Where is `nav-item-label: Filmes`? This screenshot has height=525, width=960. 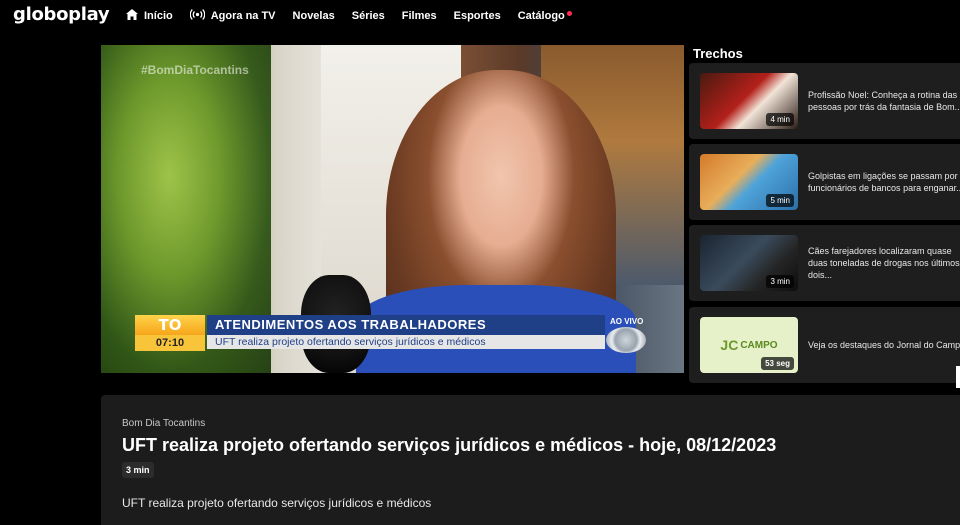 nav-item-label: Filmes is located at coordinates (419, 16).